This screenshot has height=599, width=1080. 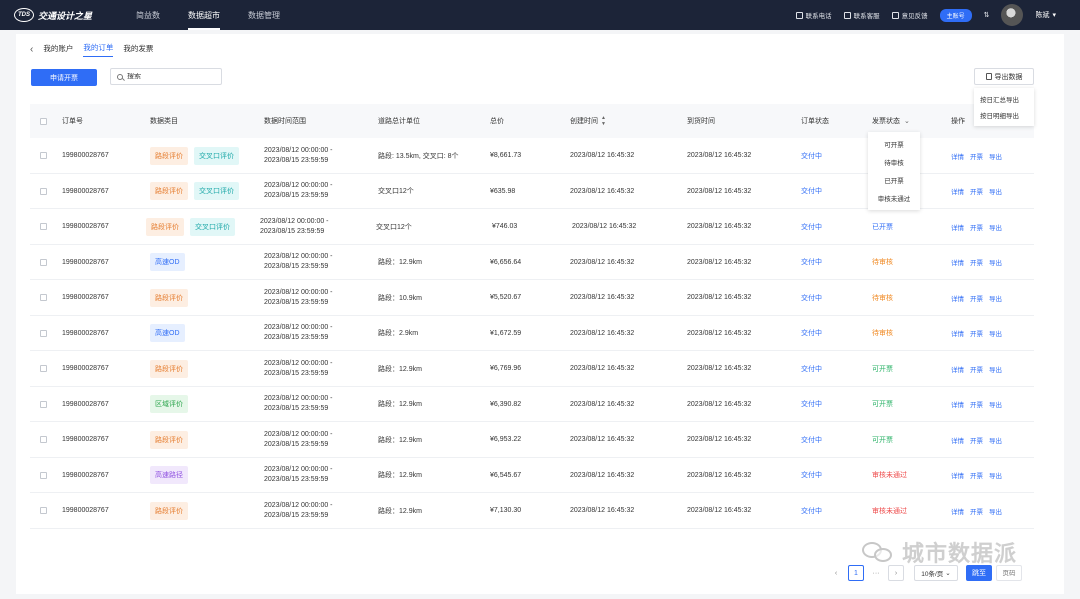 What do you see at coordinates (148, 15) in the screenshot?
I see `nav-item-jianyishu: 简益数` at bounding box center [148, 15].